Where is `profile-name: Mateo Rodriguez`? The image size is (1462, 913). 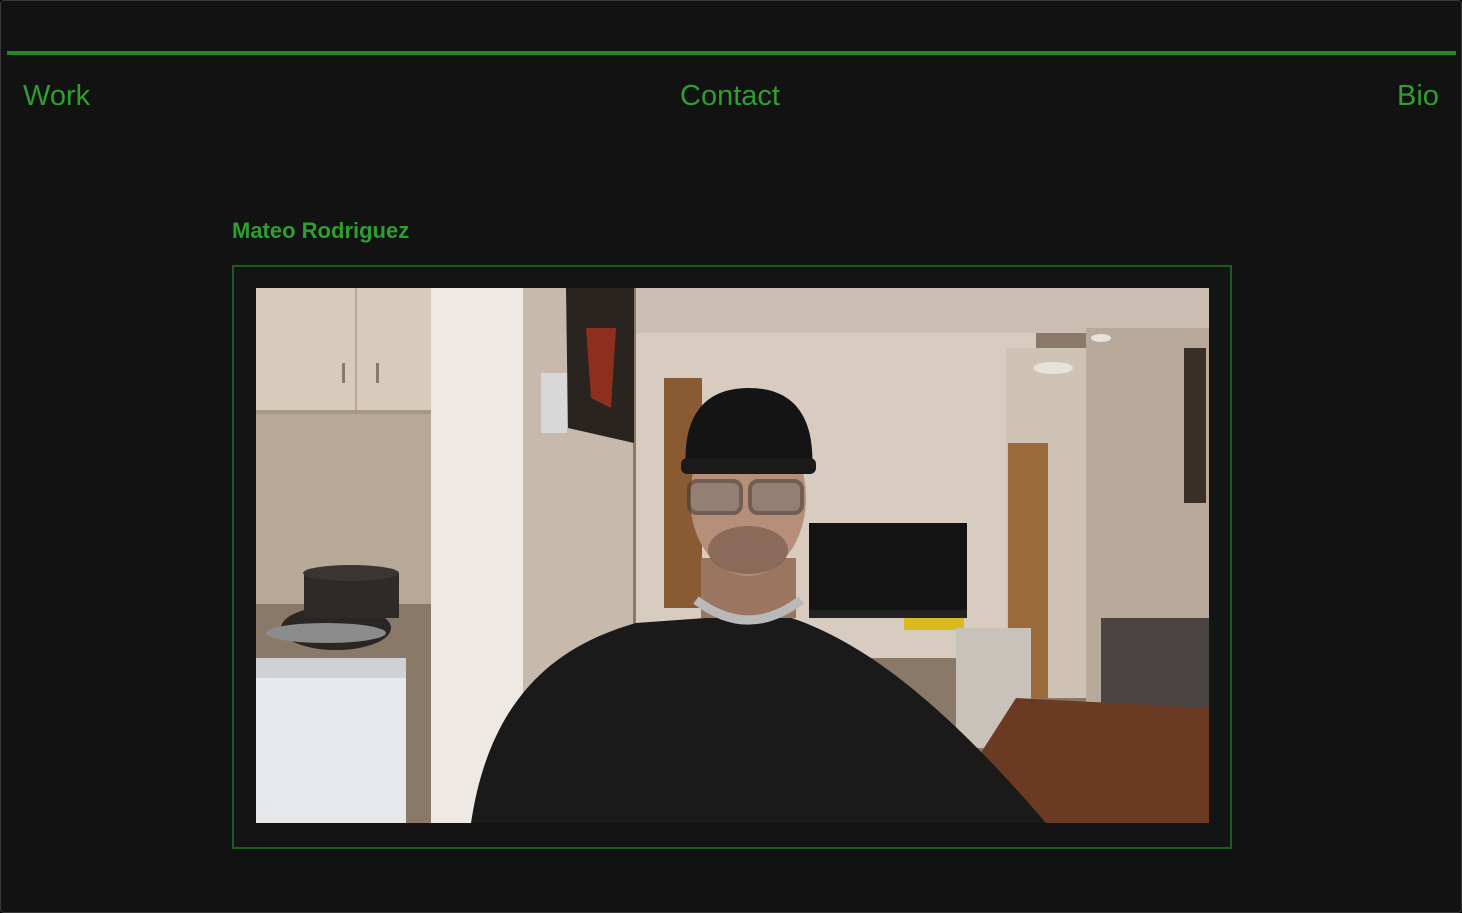 profile-name: Mateo Rodriguez is located at coordinates (321, 230).